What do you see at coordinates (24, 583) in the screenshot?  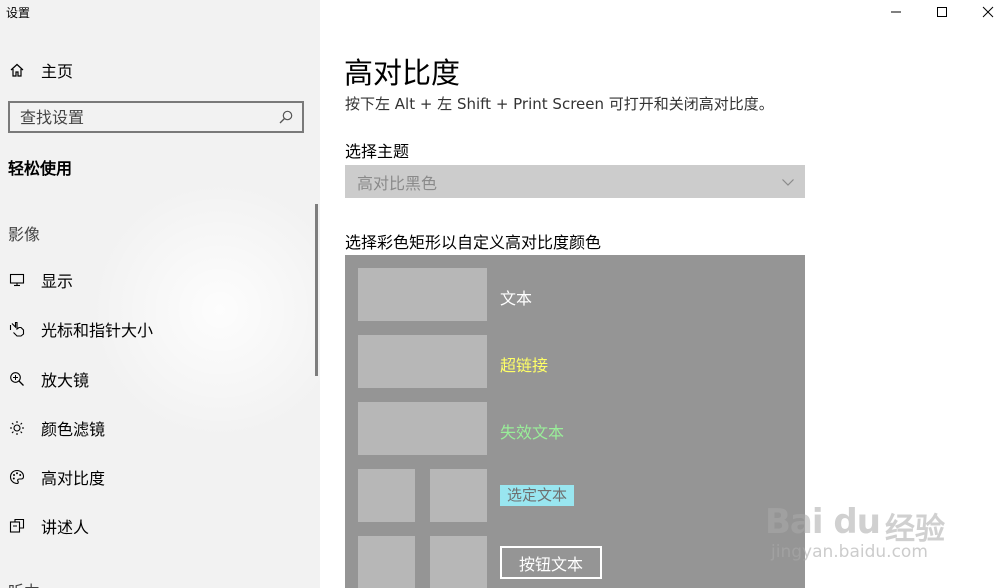 I see `group-label-hearing: 听力` at bounding box center [24, 583].